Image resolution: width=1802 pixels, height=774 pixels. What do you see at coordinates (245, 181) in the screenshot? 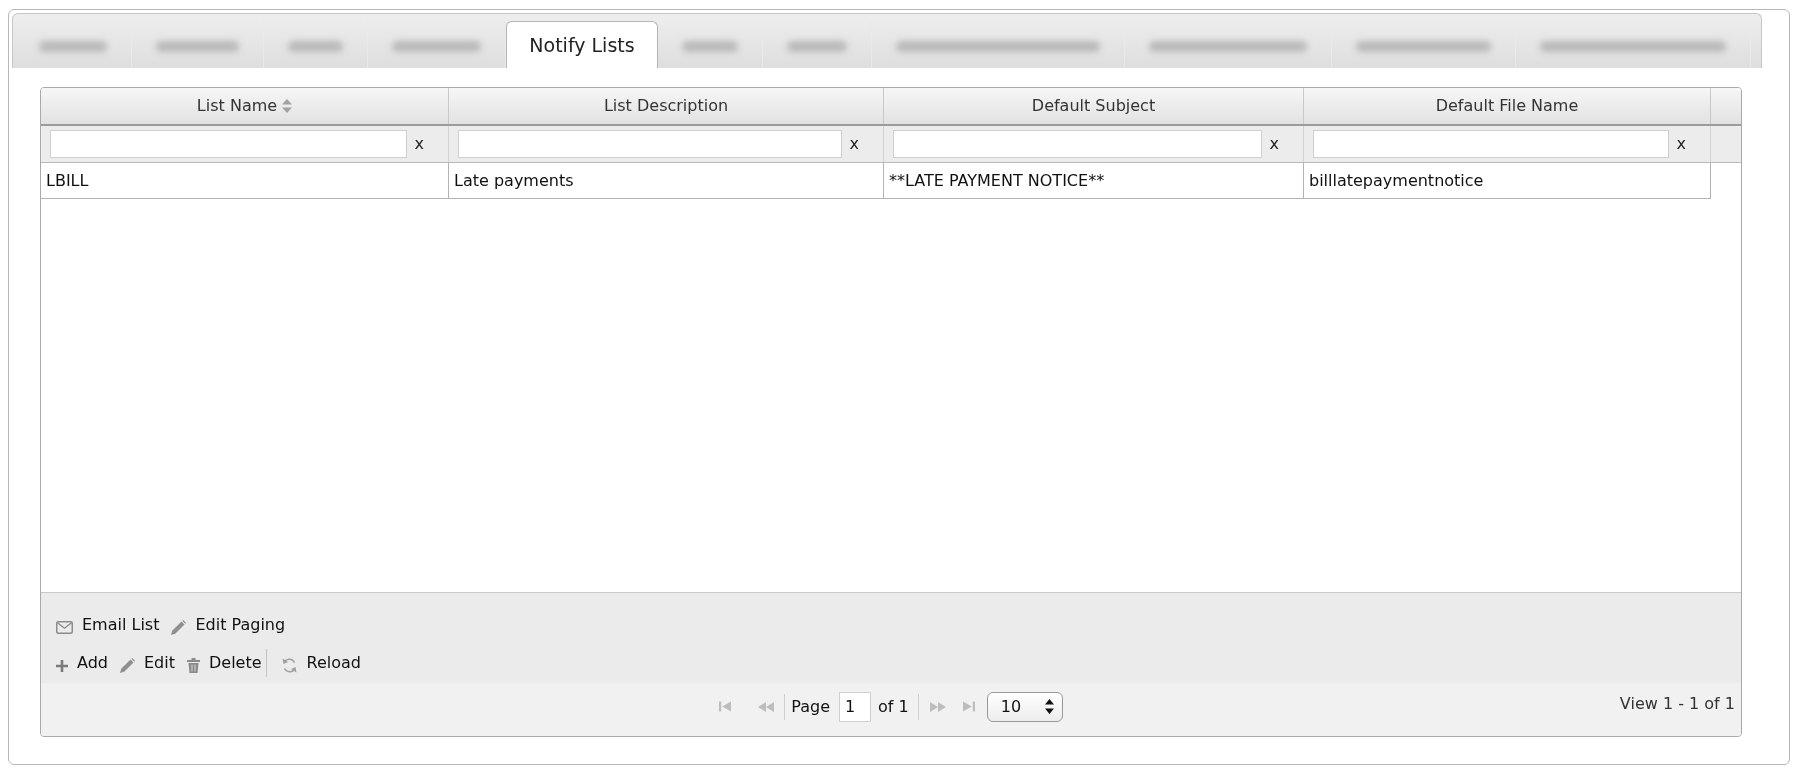
I see `table-cell: LBILL` at bounding box center [245, 181].